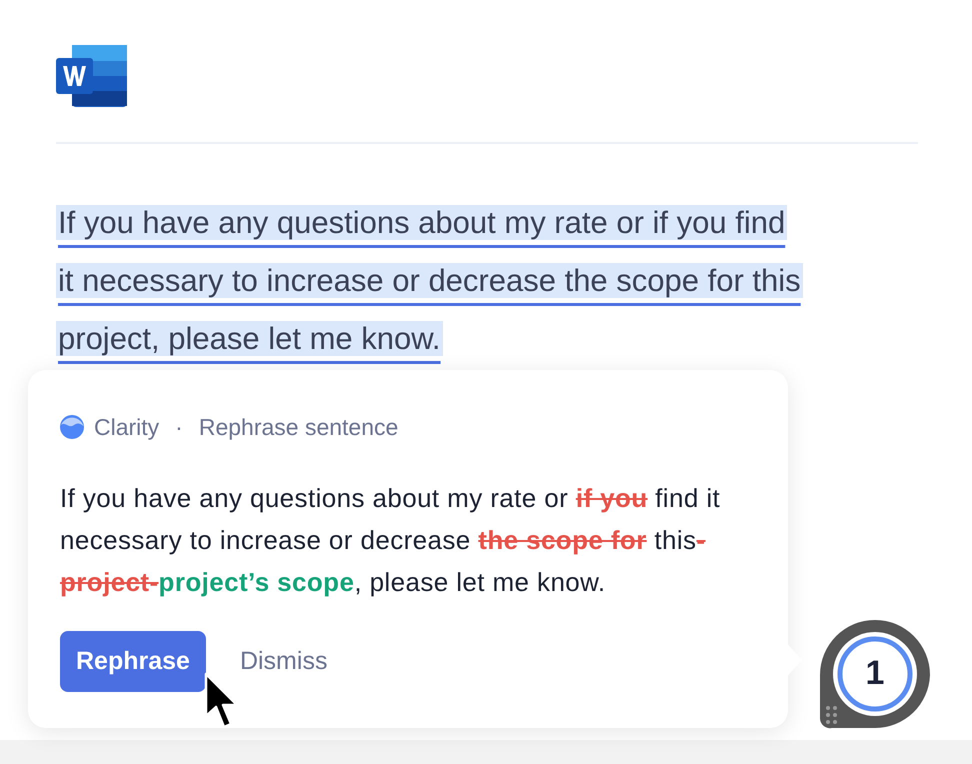 Image resolution: width=972 pixels, height=764 pixels. I want to click on suggestion-title: Rephrase sentence, so click(298, 427).